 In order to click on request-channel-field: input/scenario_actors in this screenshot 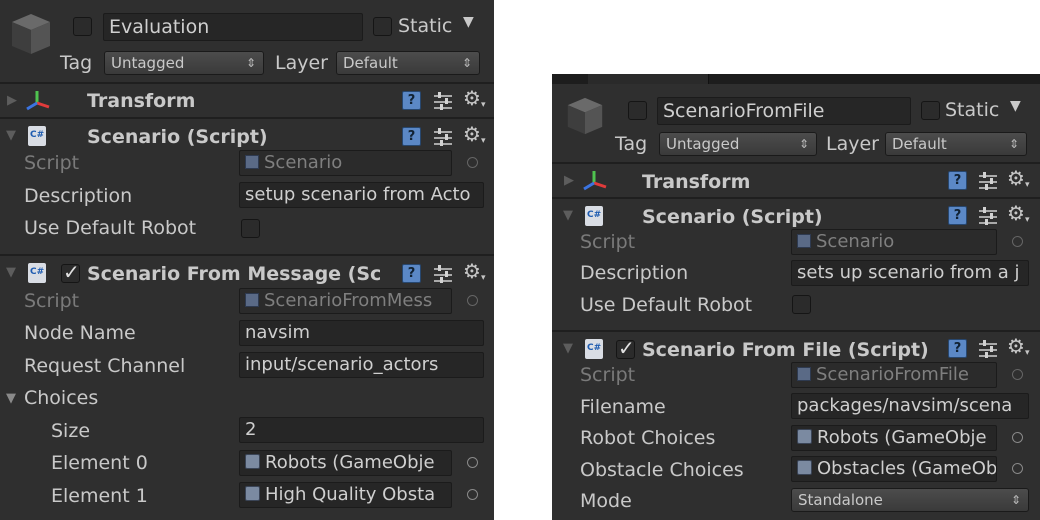, I will do `click(361, 365)`.